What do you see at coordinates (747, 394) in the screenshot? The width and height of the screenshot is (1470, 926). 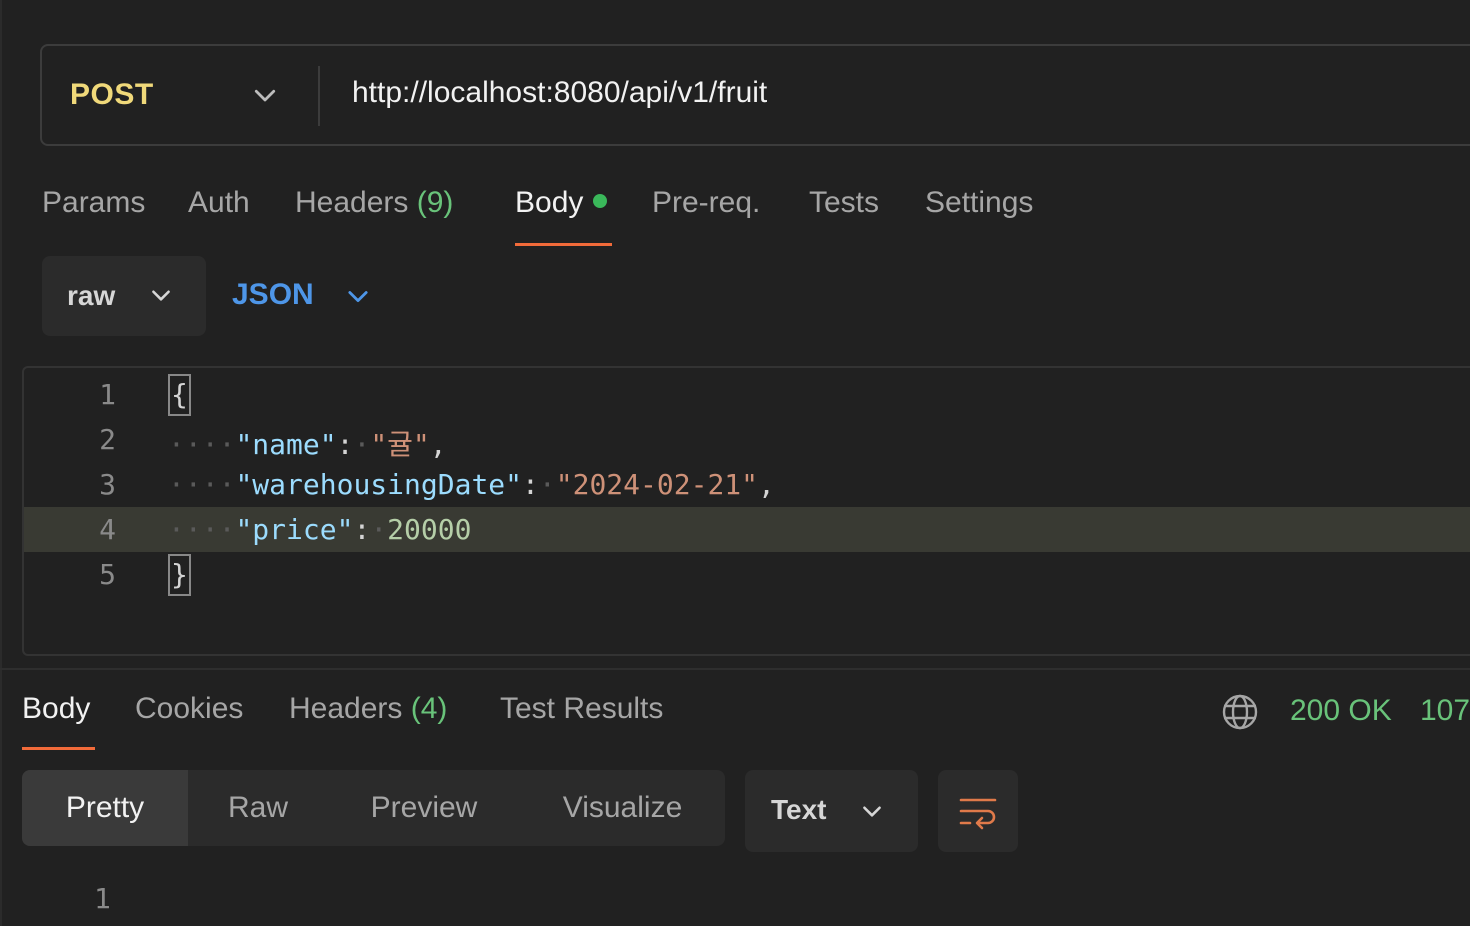 I see `code-line: 1 {` at bounding box center [747, 394].